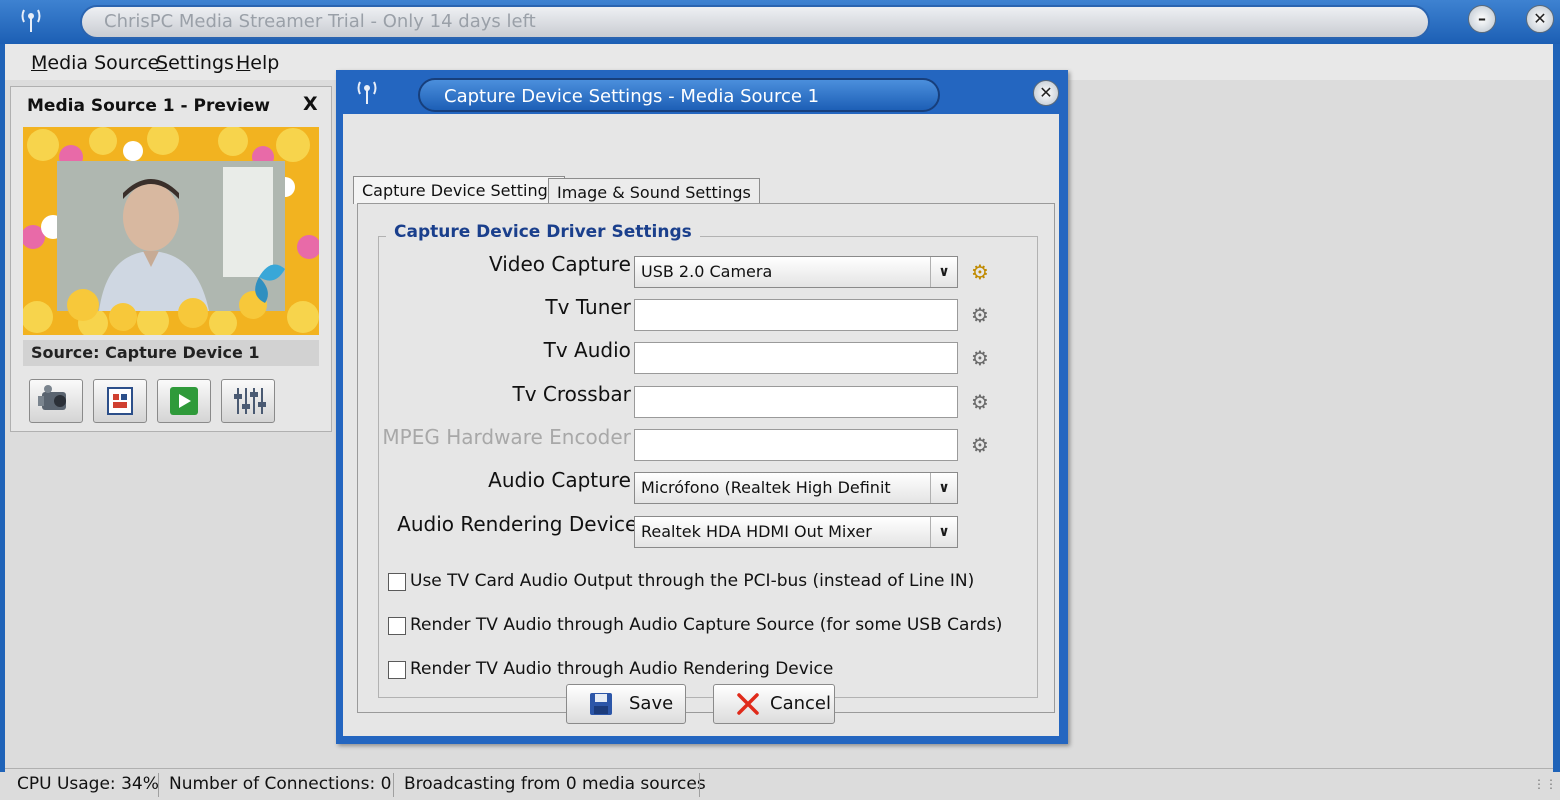  Describe the element at coordinates (52, 397) in the screenshot. I see `camera-icon` at that location.